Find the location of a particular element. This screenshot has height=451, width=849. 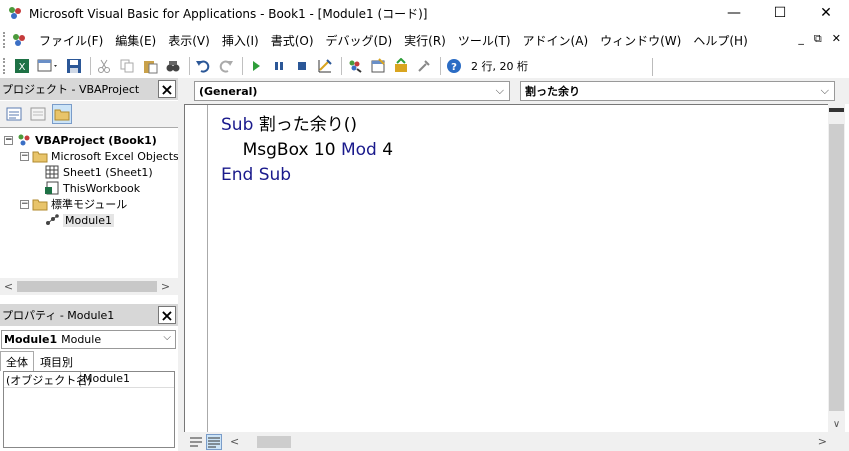

code-vertical-scrollbar: ∨ is located at coordinates (836, 268).